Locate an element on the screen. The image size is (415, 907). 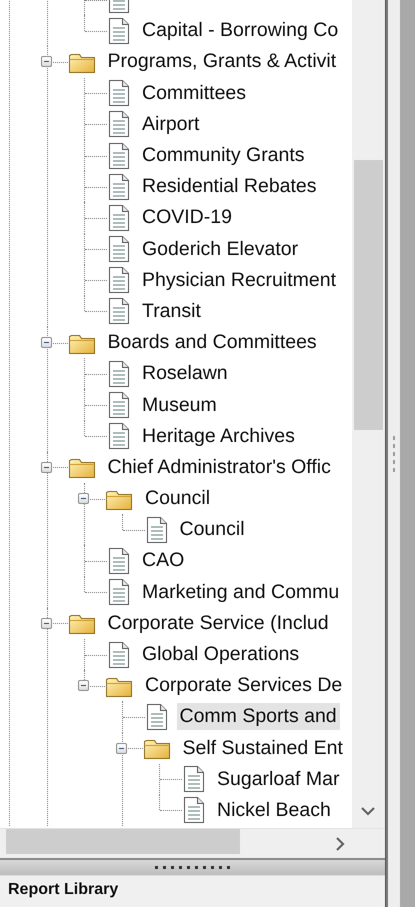
chevron-right-icon is located at coordinates (340, 844).